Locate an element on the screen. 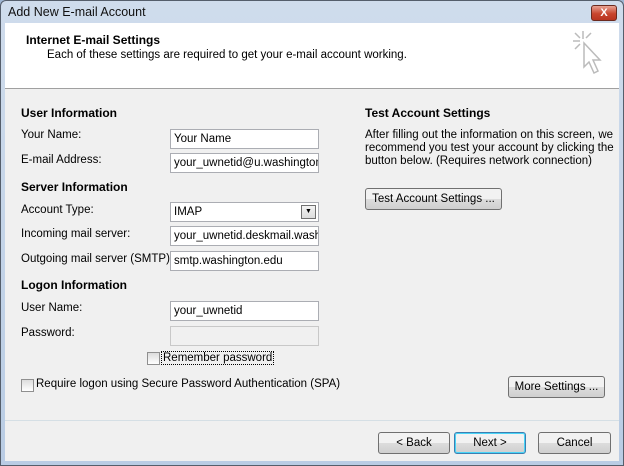  account-type-select: IMAP ▼ is located at coordinates (244, 212).